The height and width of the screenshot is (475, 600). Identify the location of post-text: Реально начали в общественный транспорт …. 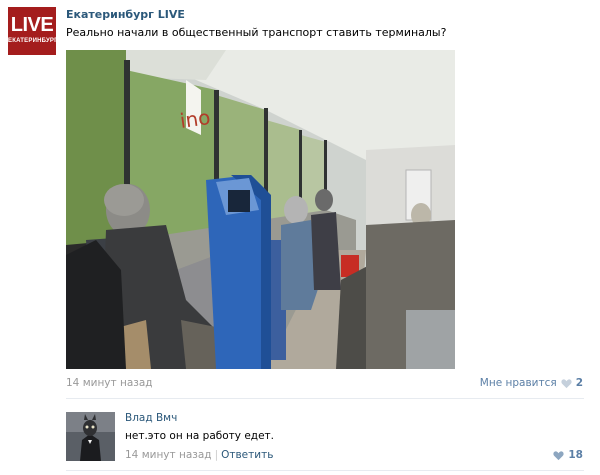
(256, 32).